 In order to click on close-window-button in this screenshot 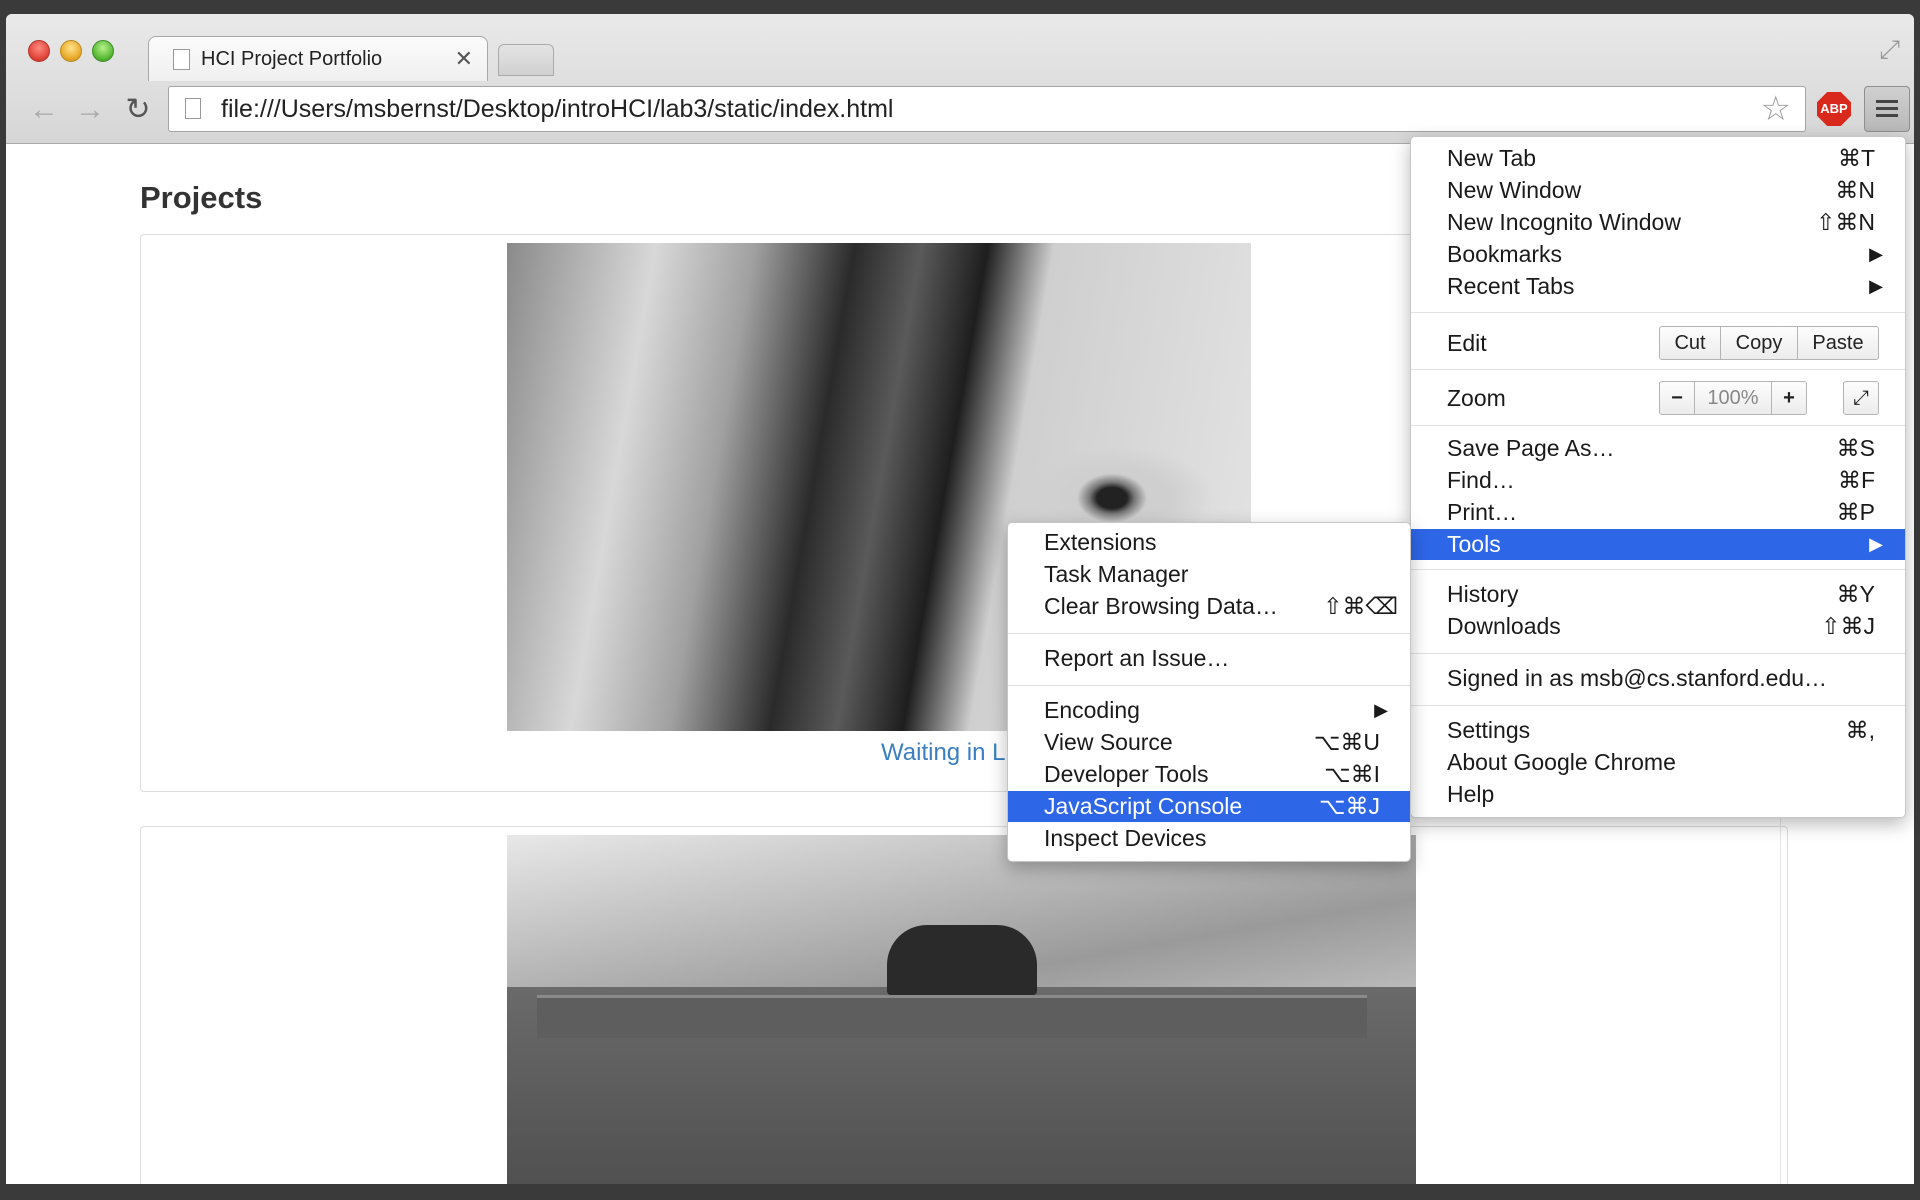, I will do `click(39, 51)`.